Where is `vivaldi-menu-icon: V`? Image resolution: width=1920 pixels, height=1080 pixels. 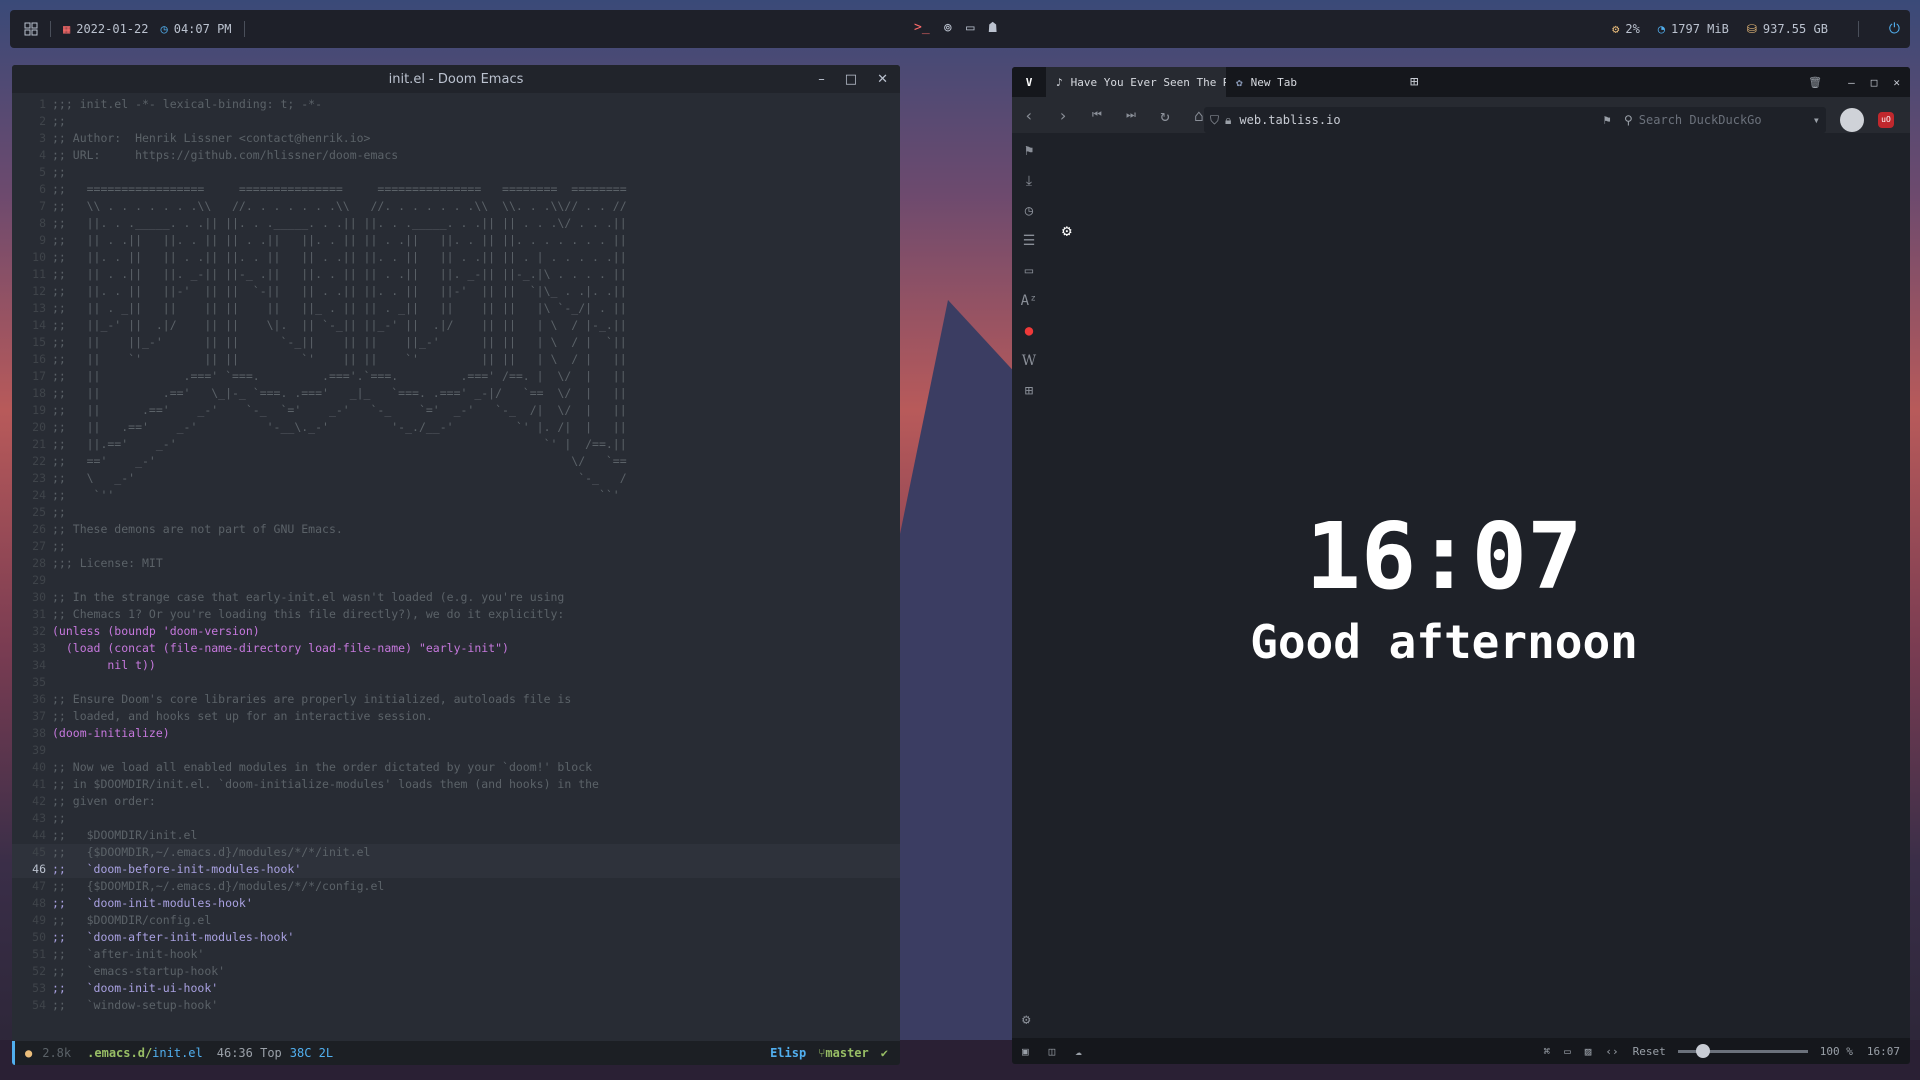 vivaldi-menu-icon: V is located at coordinates (1029, 82).